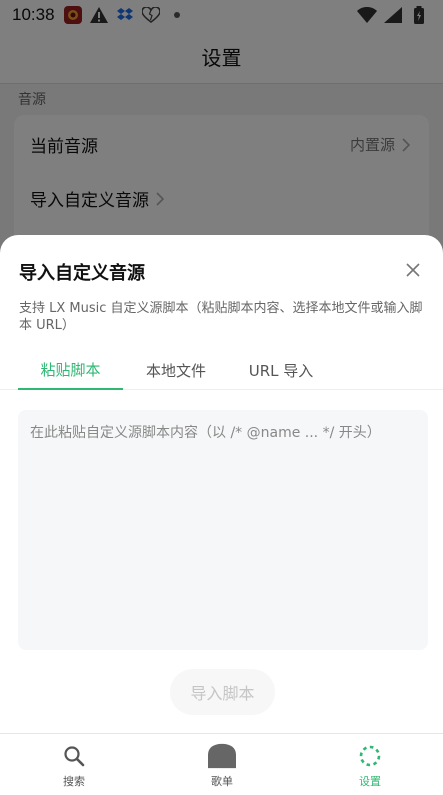 The height and width of the screenshot is (795, 443). I want to click on home-icon, so click(222, 756).